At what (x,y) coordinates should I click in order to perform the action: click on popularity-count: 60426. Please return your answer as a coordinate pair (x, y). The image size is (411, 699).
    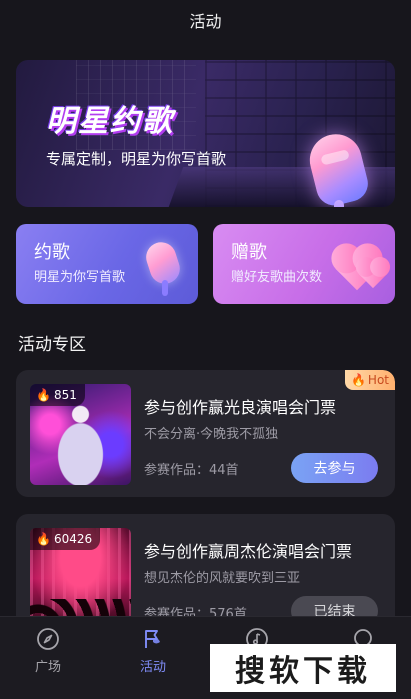
    Looking at the image, I should click on (73, 539).